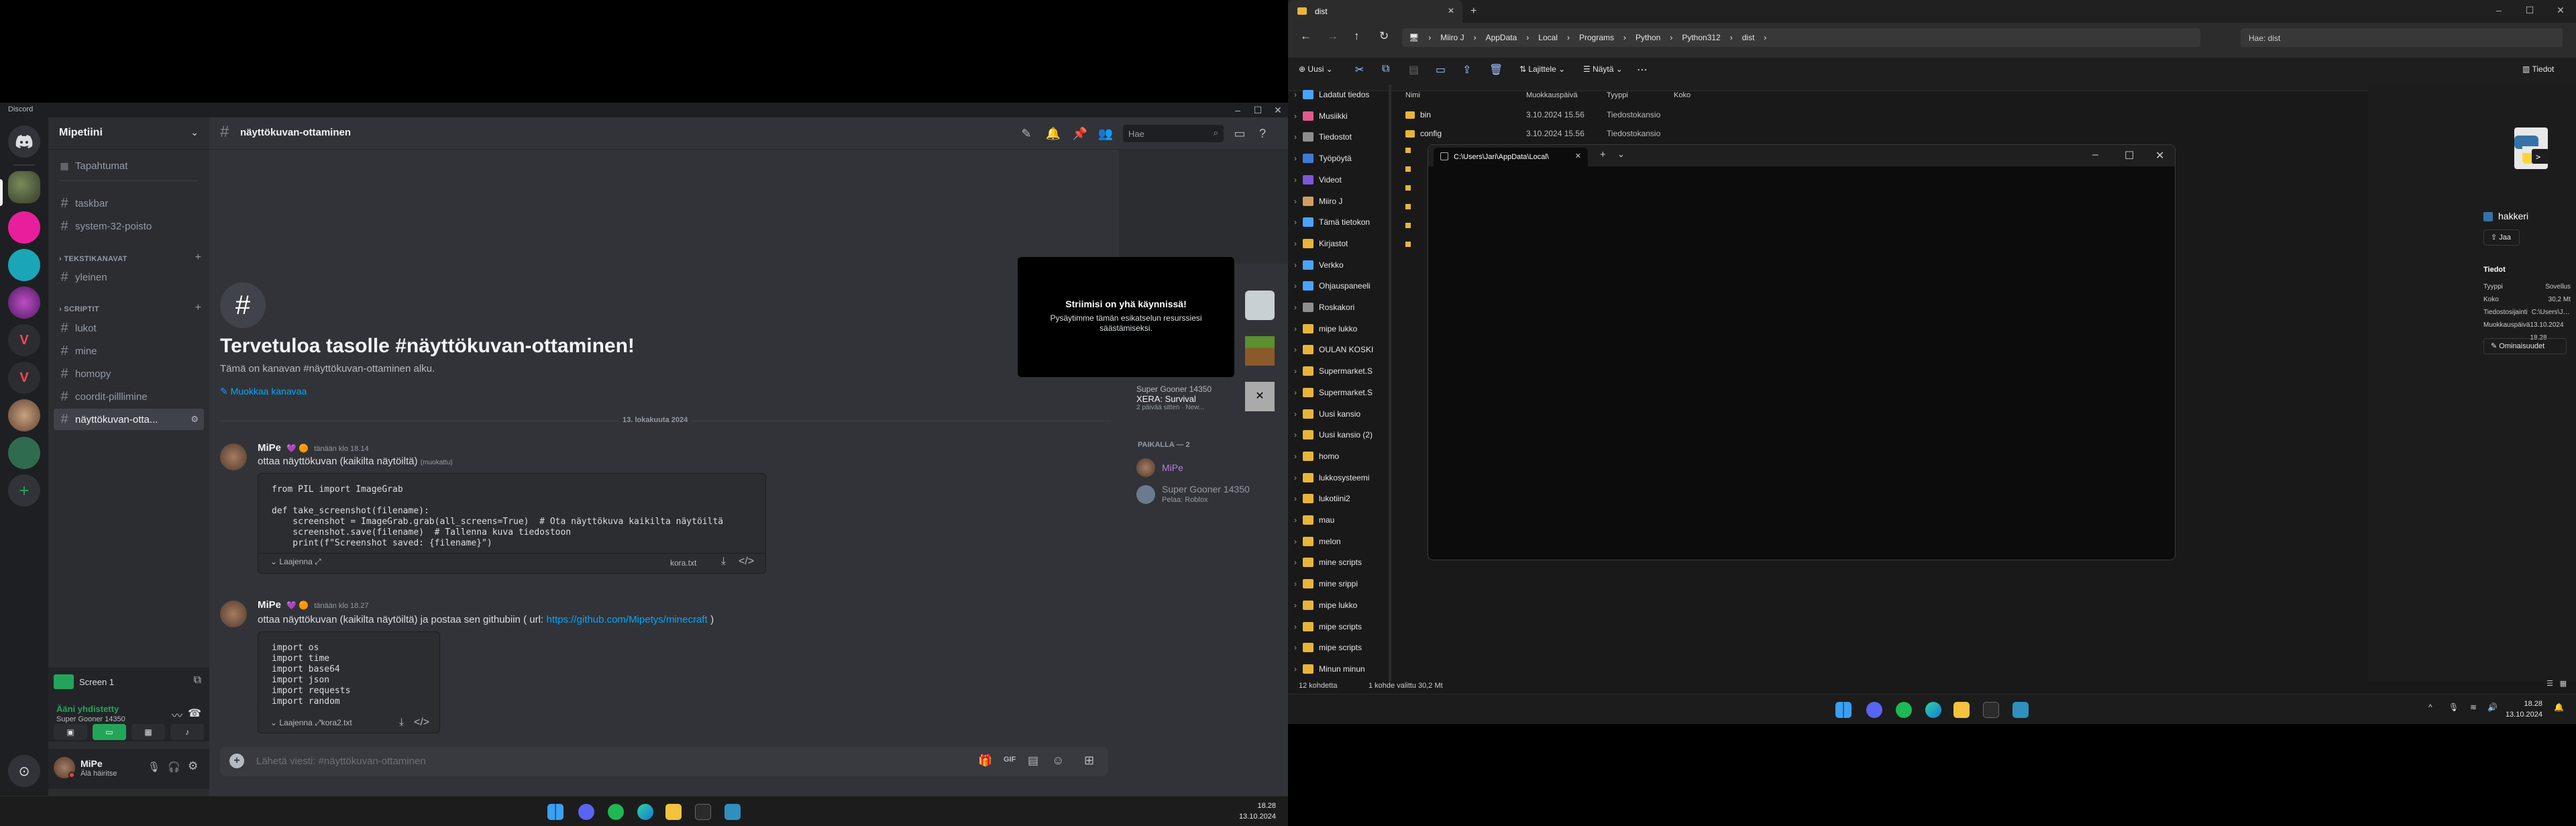 Image resolution: width=2576 pixels, height=826 pixels. Describe the element at coordinates (24, 415) in the screenshot. I see `server-face-icon` at that location.